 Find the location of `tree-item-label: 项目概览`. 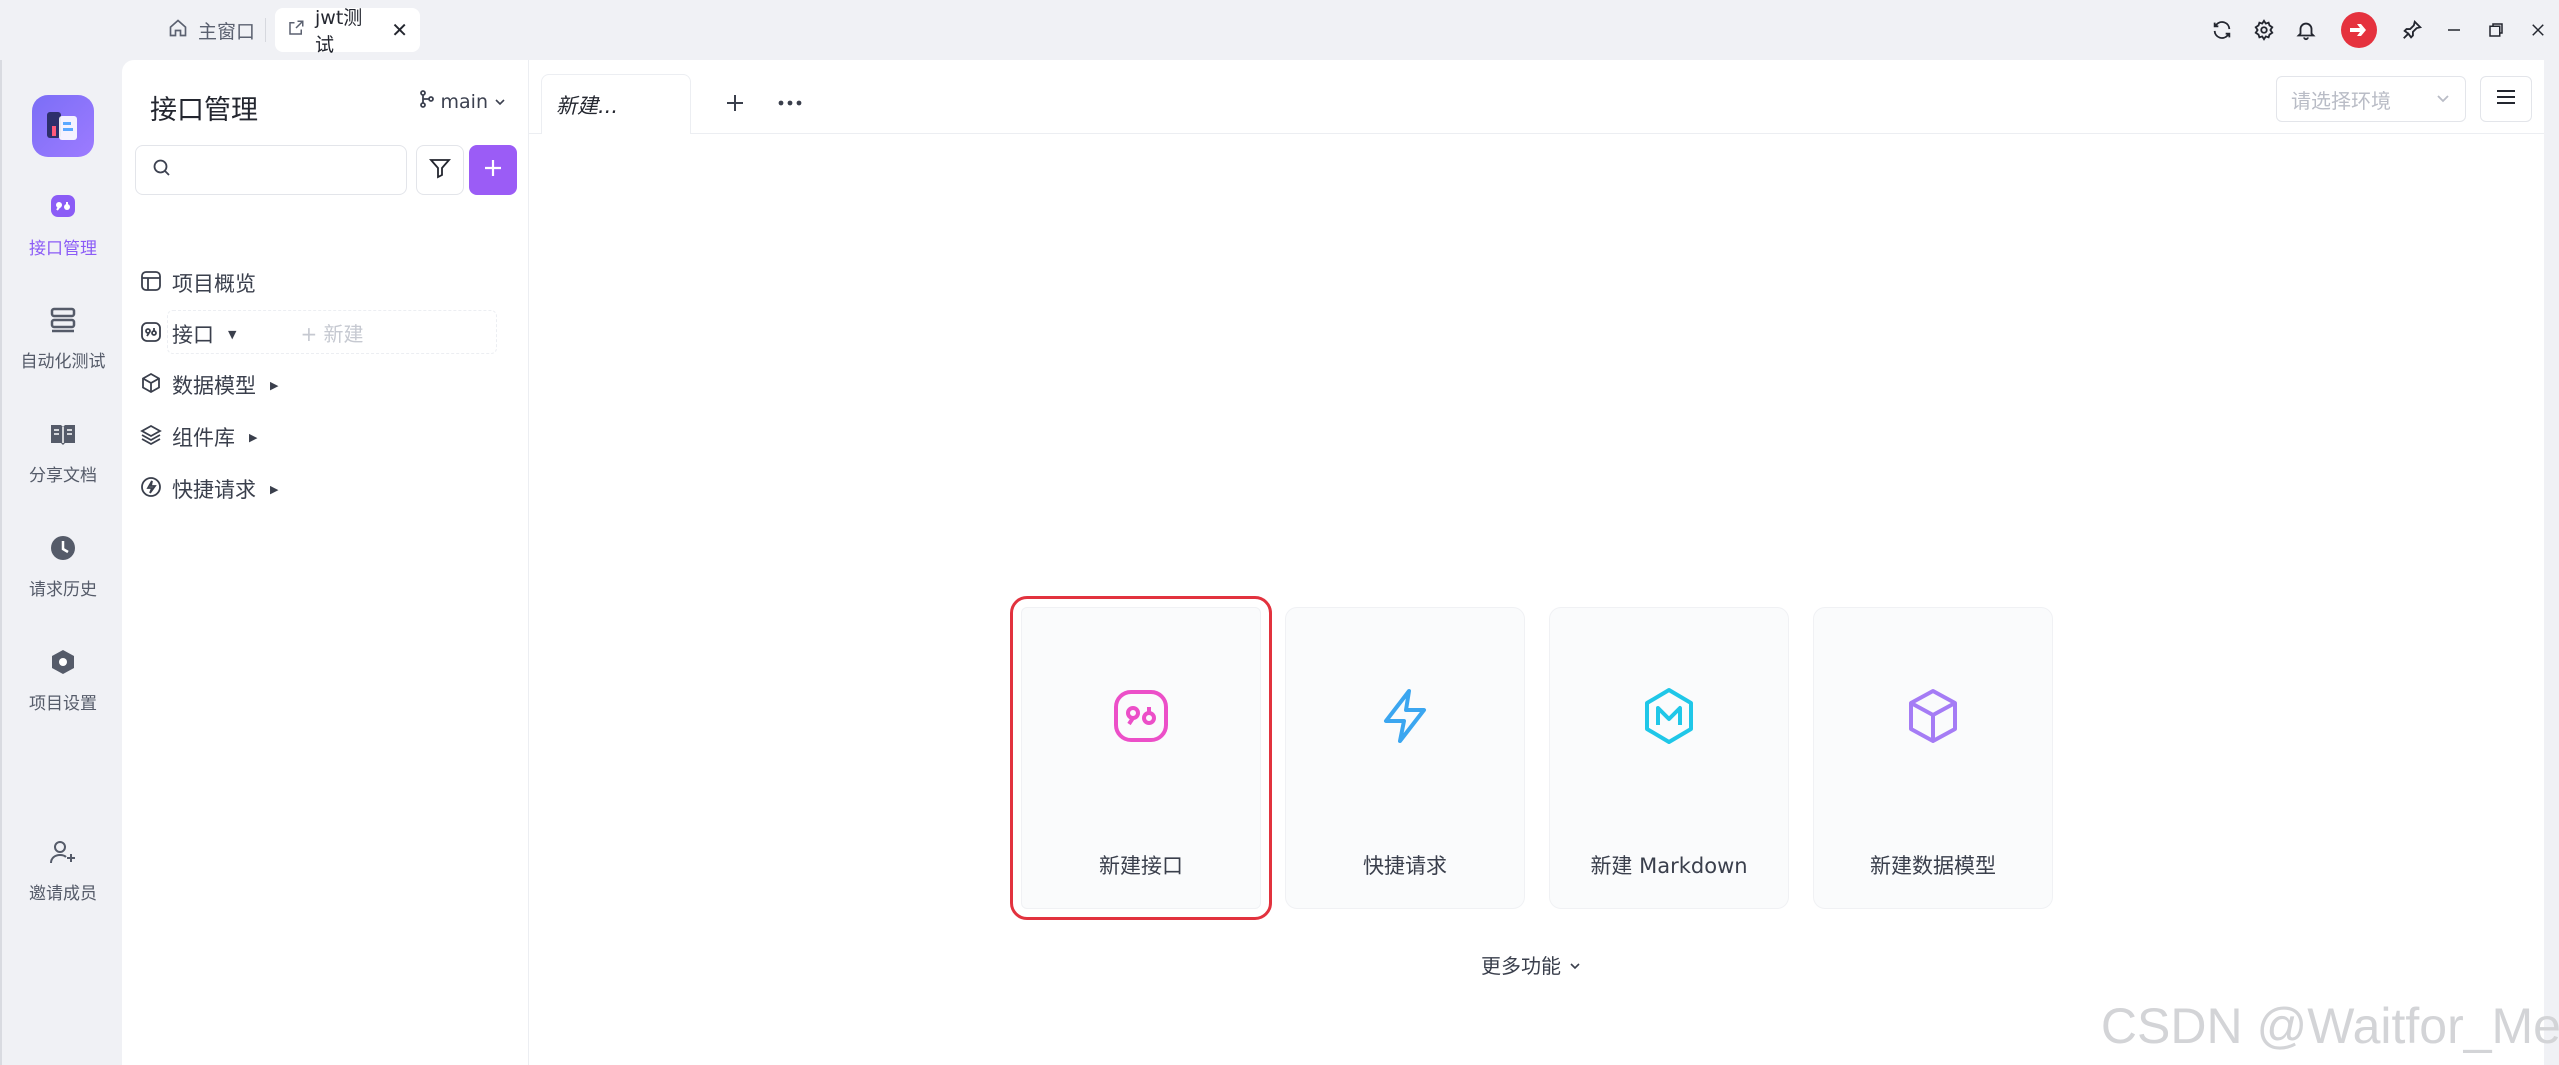

tree-item-label: 项目概览 is located at coordinates (214, 284).